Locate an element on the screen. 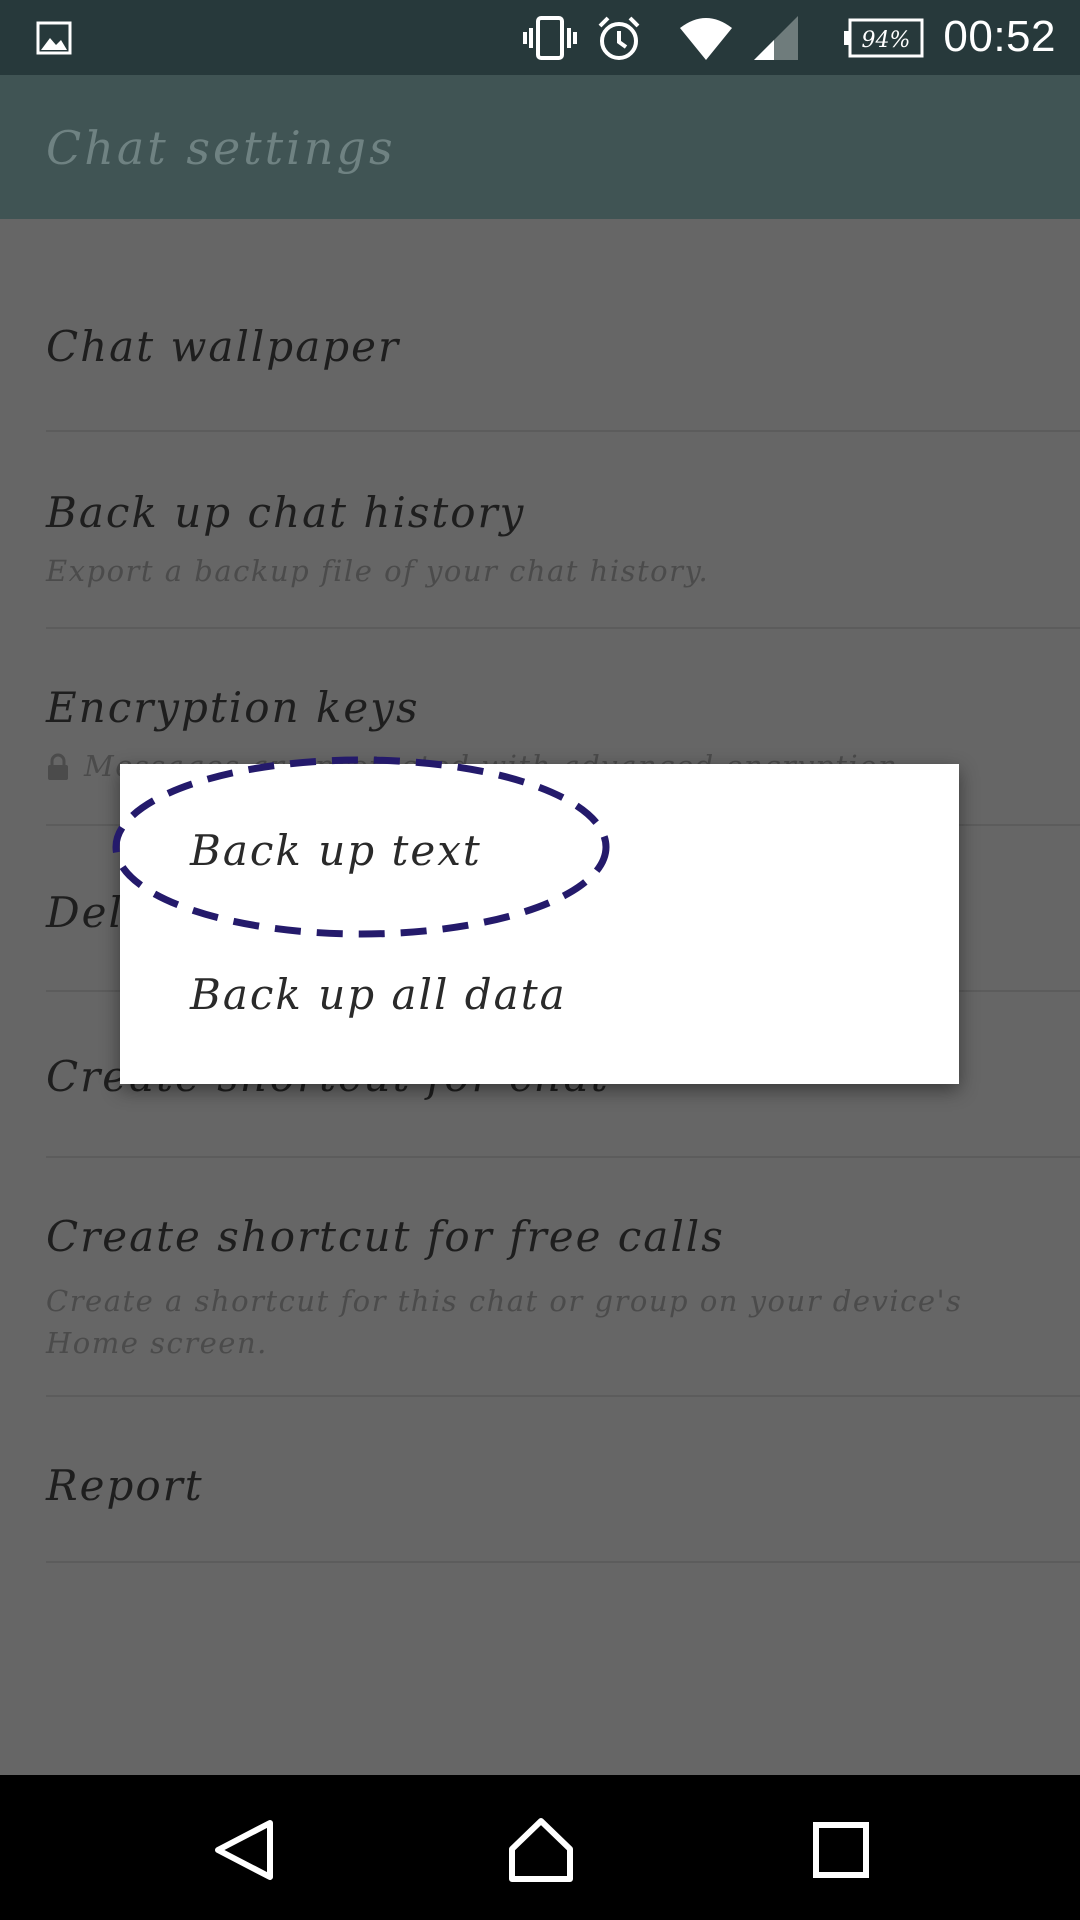 This screenshot has width=1080, height=1920. battery-percent: 94% is located at coordinates (886, 40).